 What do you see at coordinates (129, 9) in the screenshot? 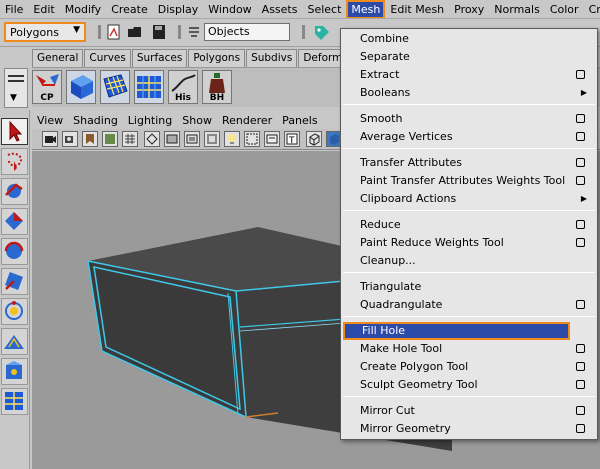
I see `menu-create: Create` at bounding box center [129, 9].